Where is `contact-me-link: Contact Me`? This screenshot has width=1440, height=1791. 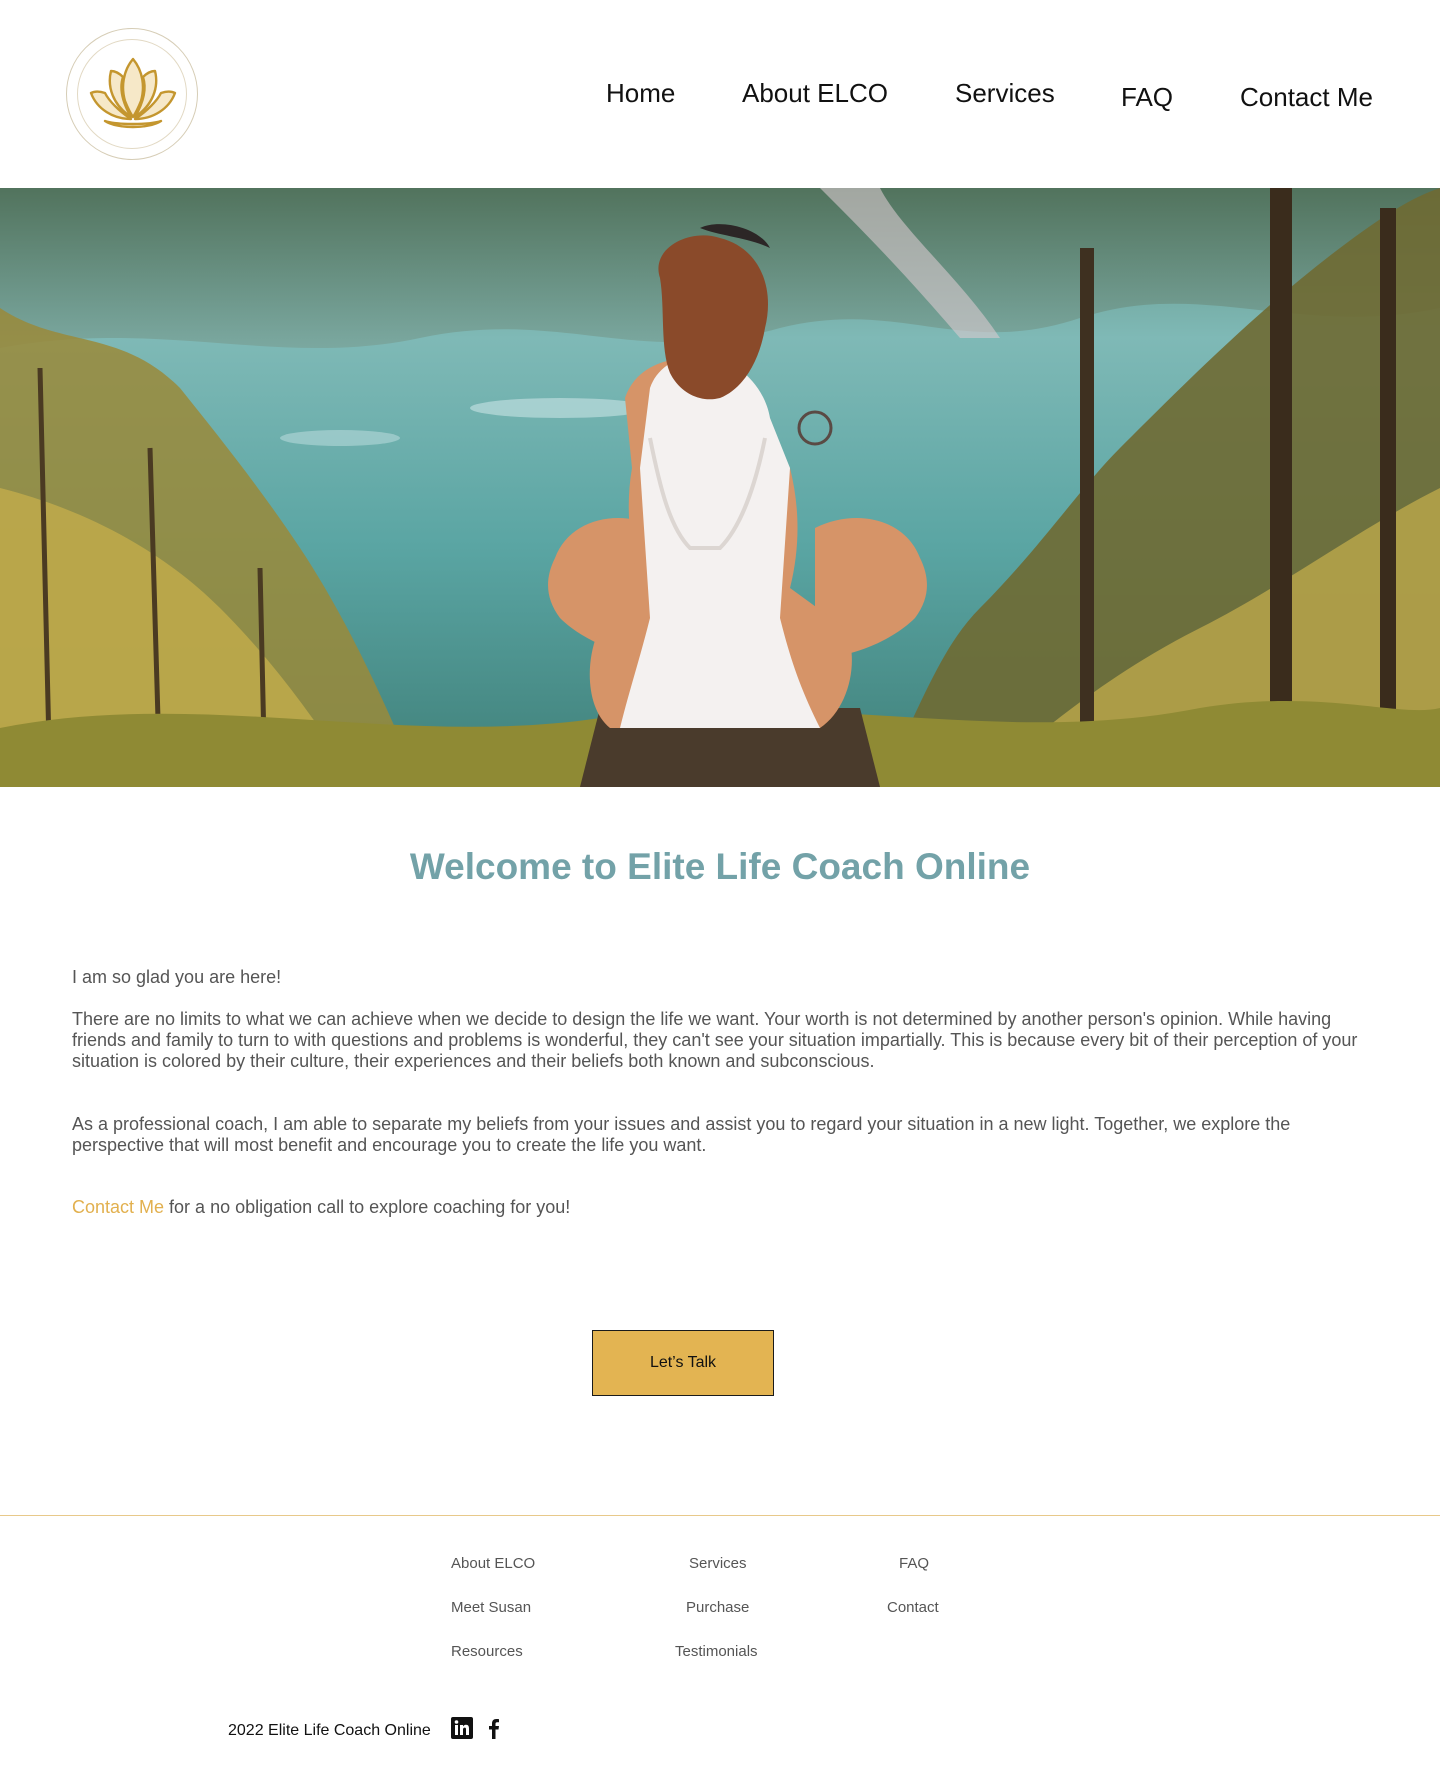
contact-me-link: Contact Me is located at coordinates (118, 1207).